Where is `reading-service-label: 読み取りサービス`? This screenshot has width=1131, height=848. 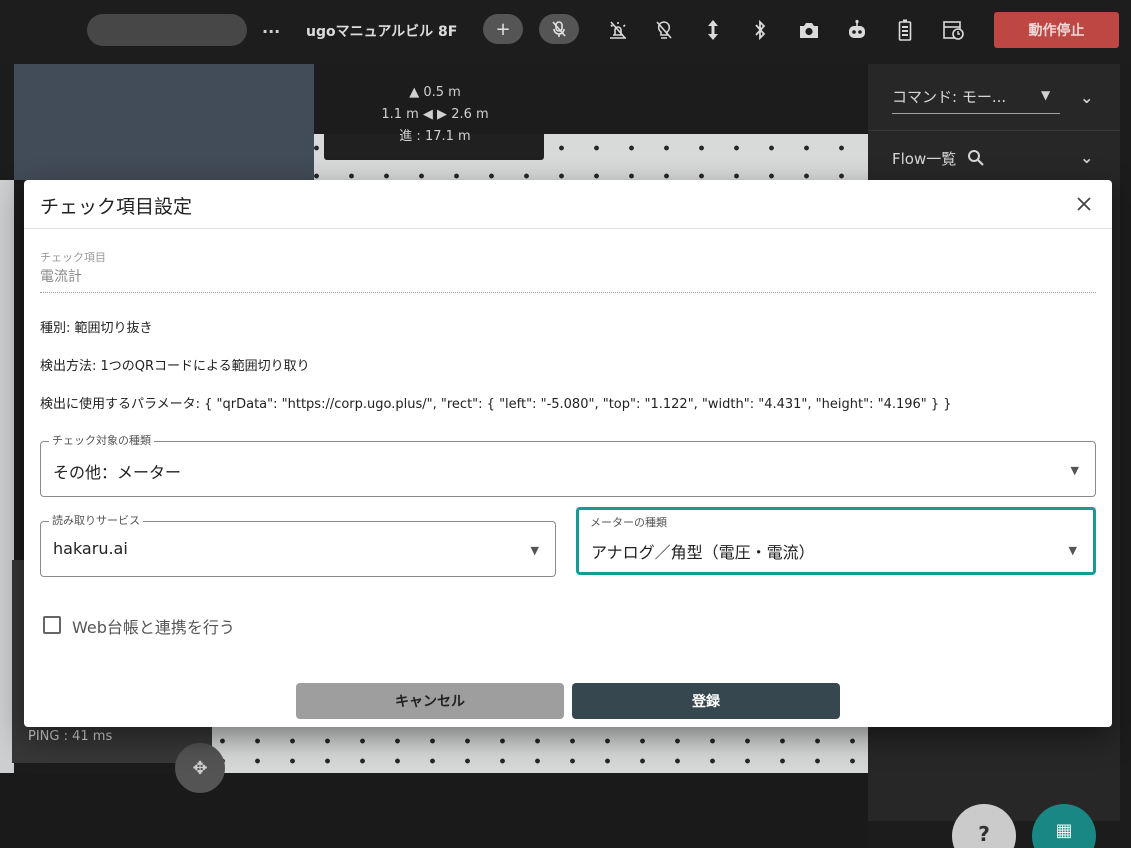 reading-service-label: 読み取りサービス is located at coordinates (96, 521).